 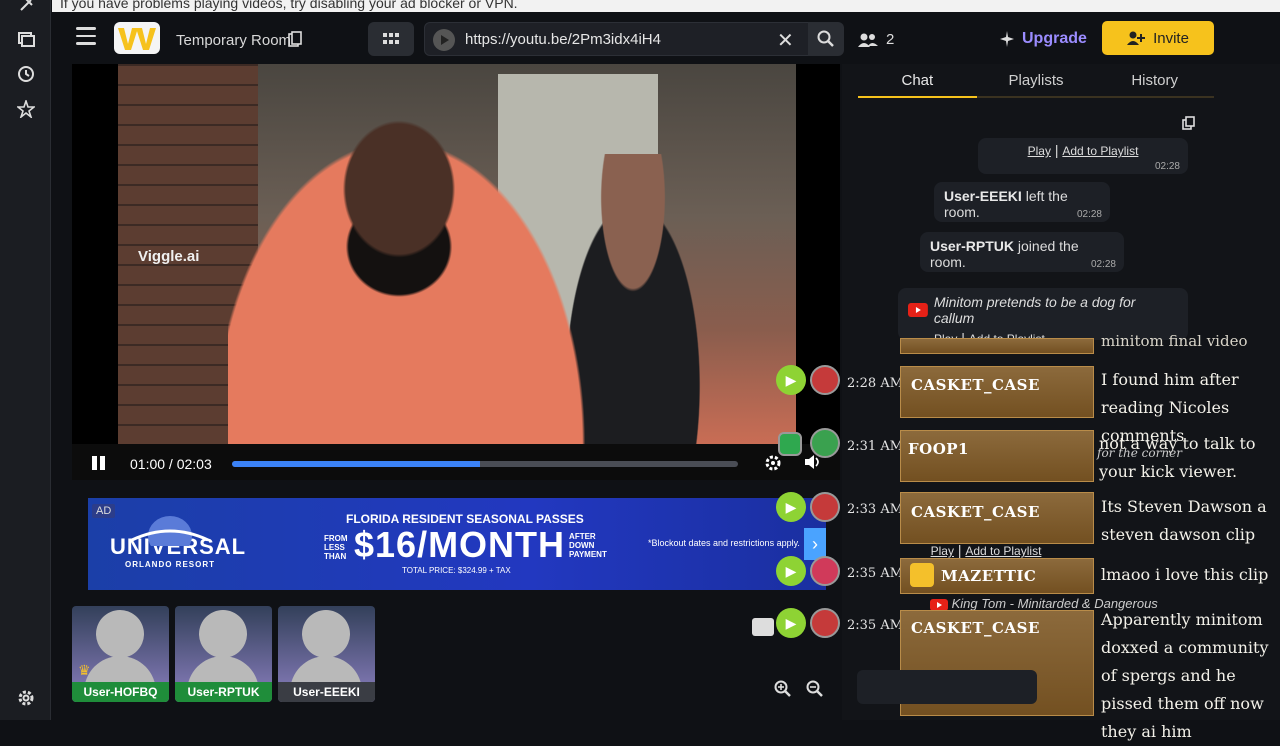 What do you see at coordinates (972, 246) in the screenshot?
I see `chat-user: User-RPTUK` at bounding box center [972, 246].